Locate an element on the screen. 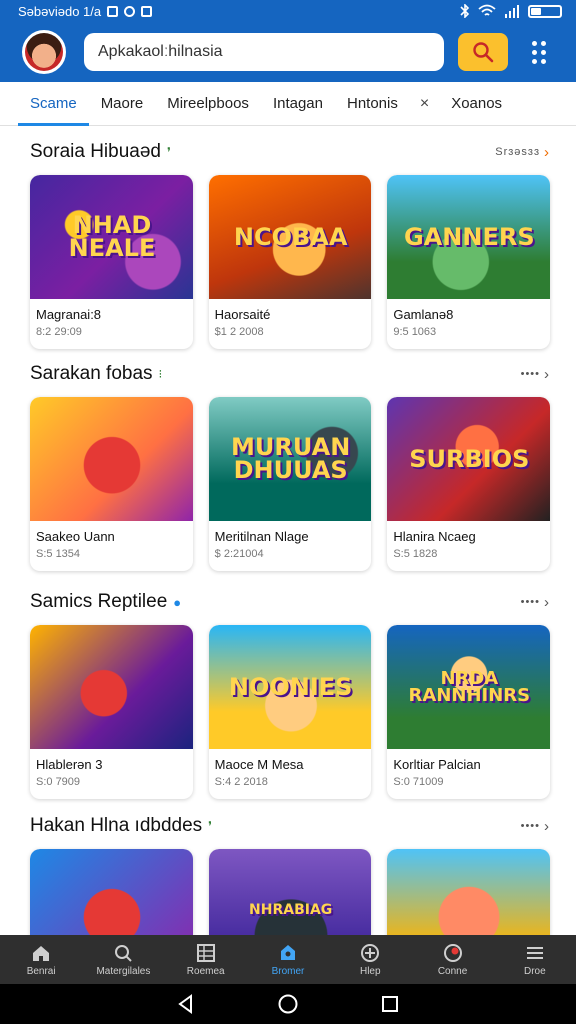  game-meta: S:5 1354 is located at coordinates (58, 554).